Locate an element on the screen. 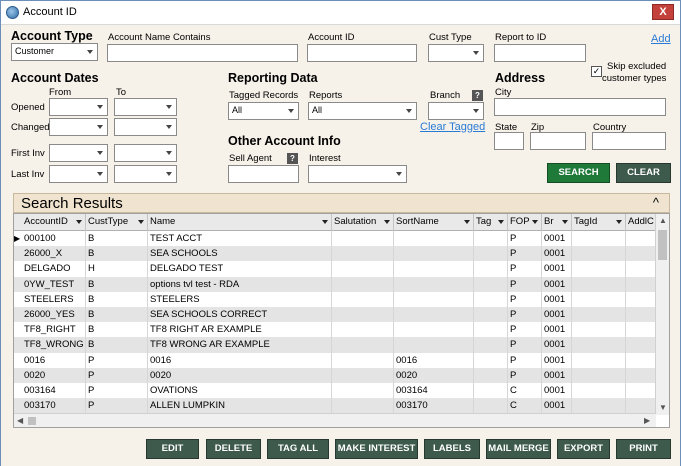  column-header-name: Name is located at coordinates (240, 222).